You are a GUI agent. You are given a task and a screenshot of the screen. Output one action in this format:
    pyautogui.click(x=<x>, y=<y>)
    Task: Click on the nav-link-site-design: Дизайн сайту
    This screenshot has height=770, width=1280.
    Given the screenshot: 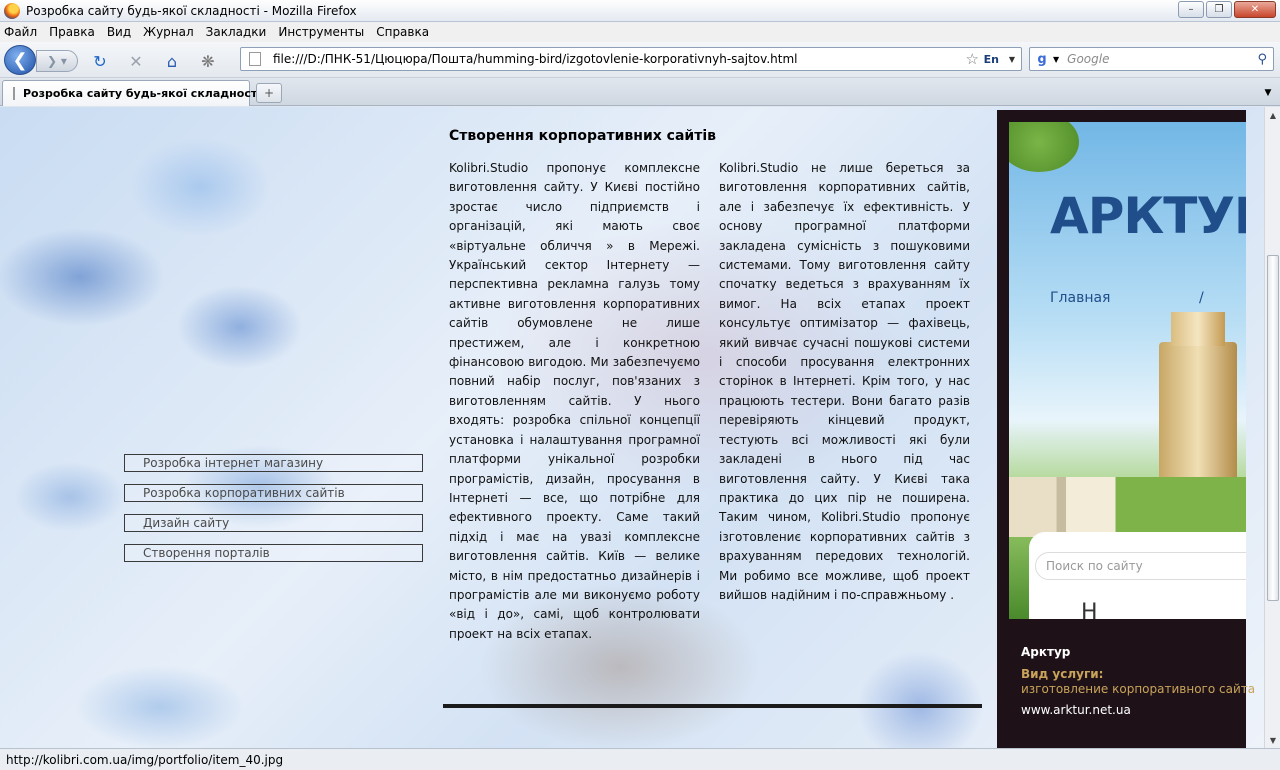 What is the action you would take?
    pyautogui.click(x=273, y=523)
    